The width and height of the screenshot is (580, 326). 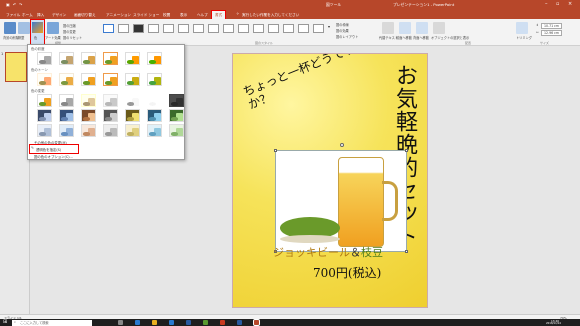 What do you see at coordinates (222, 322) in the screenshot?
I see `app-icon-red` at bounding box center [222, 322].